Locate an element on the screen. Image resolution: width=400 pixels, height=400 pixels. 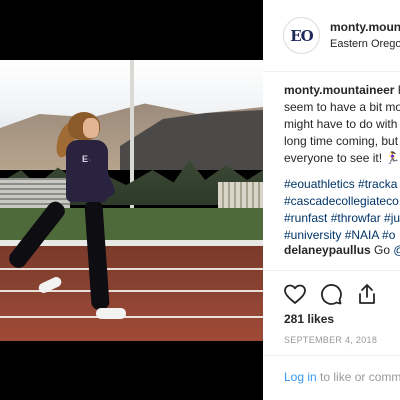
avatar: EO is located at coordinates (301, 35).